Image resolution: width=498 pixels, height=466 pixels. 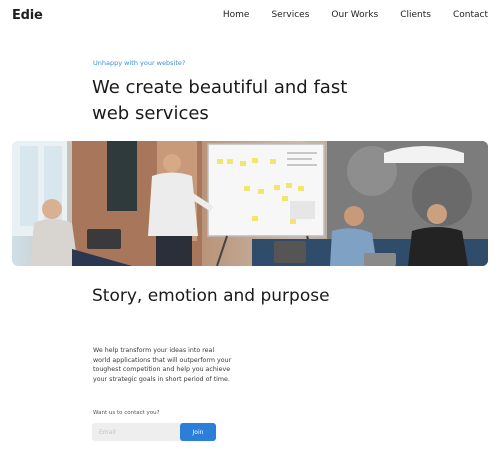 I want to click on section-title: Story, emotion and purpose, so click(x=211, y=296).